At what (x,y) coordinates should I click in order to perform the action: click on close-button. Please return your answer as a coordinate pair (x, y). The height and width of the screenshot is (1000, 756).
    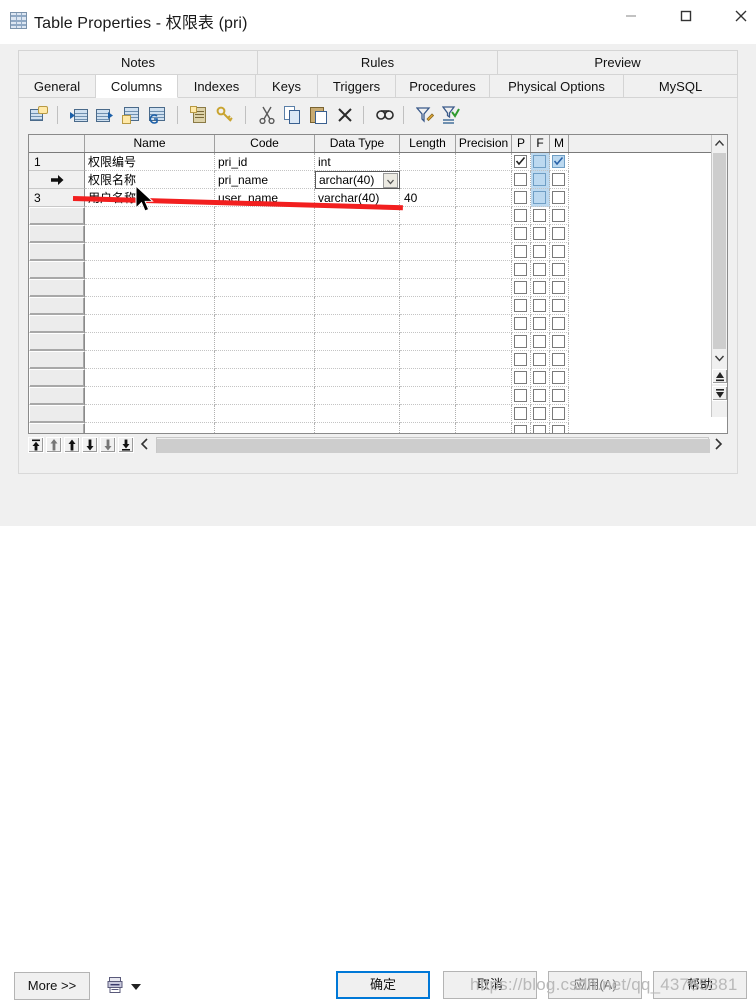
    Looking at the image, I should click on (737, 16).